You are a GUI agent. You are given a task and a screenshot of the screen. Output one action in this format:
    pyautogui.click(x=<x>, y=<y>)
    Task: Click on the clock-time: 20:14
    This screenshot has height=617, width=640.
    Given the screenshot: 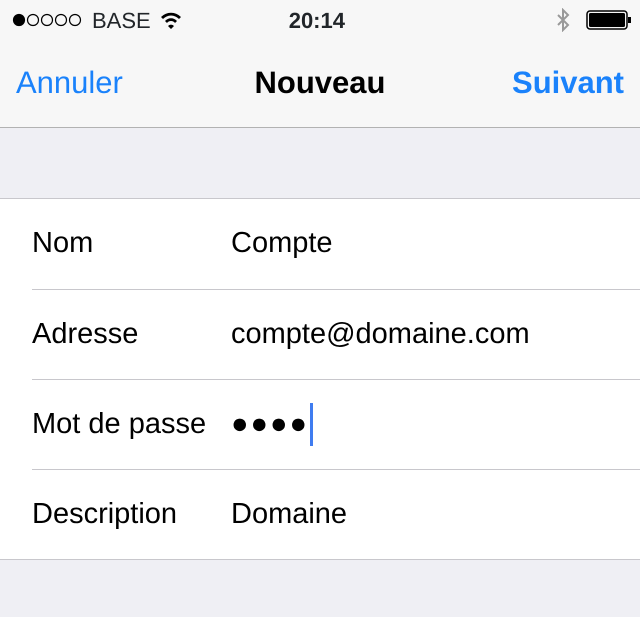 What is the action you would take?
    pyautogui.click(x=316, y=20)
    